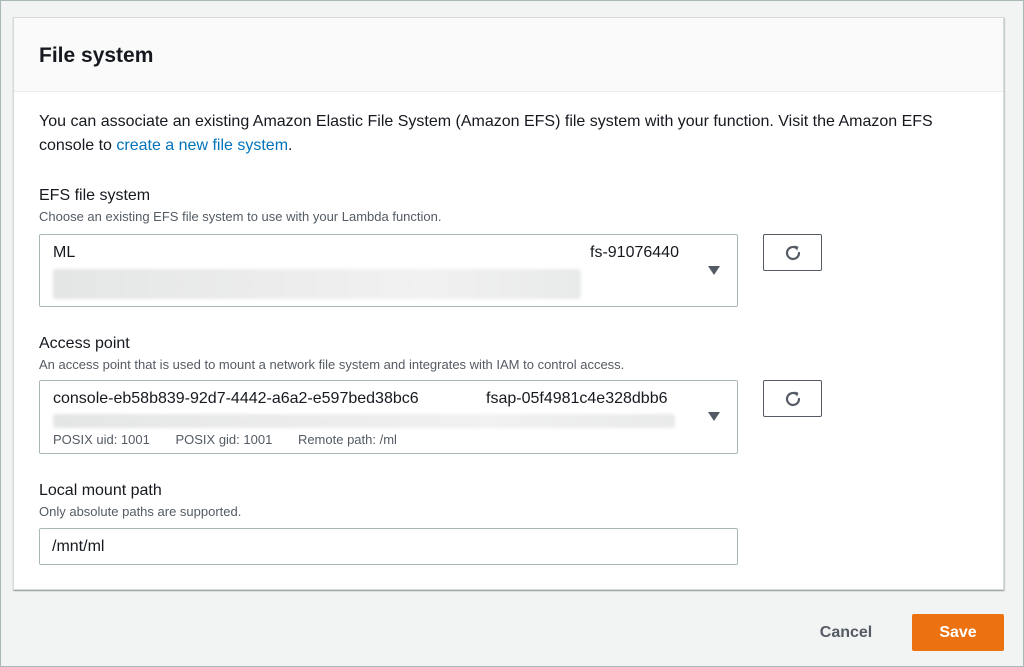 This screenshot has width=1024, height=667. What do you see at coordinates (100, 490) in the screenshot?
I see `local-mount-path-label: Local mount path` at bounding box center [100, 490].